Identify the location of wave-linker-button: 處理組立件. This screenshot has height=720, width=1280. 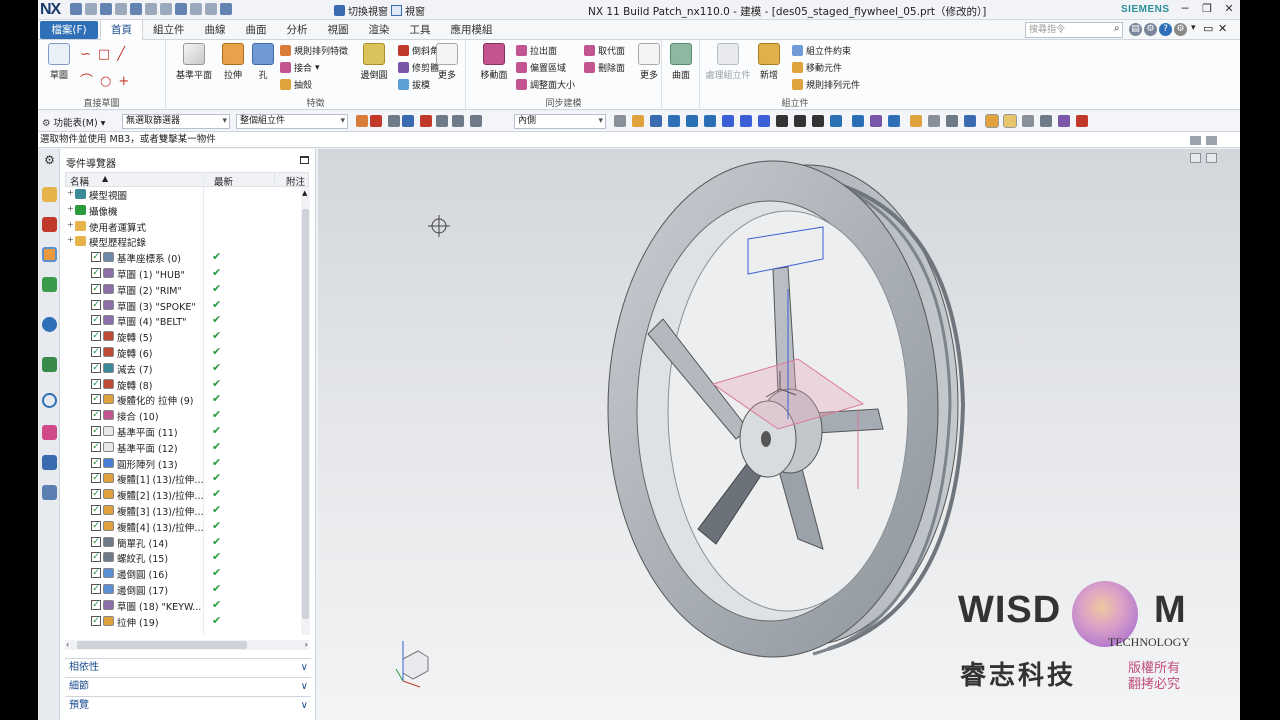
(728, 62).